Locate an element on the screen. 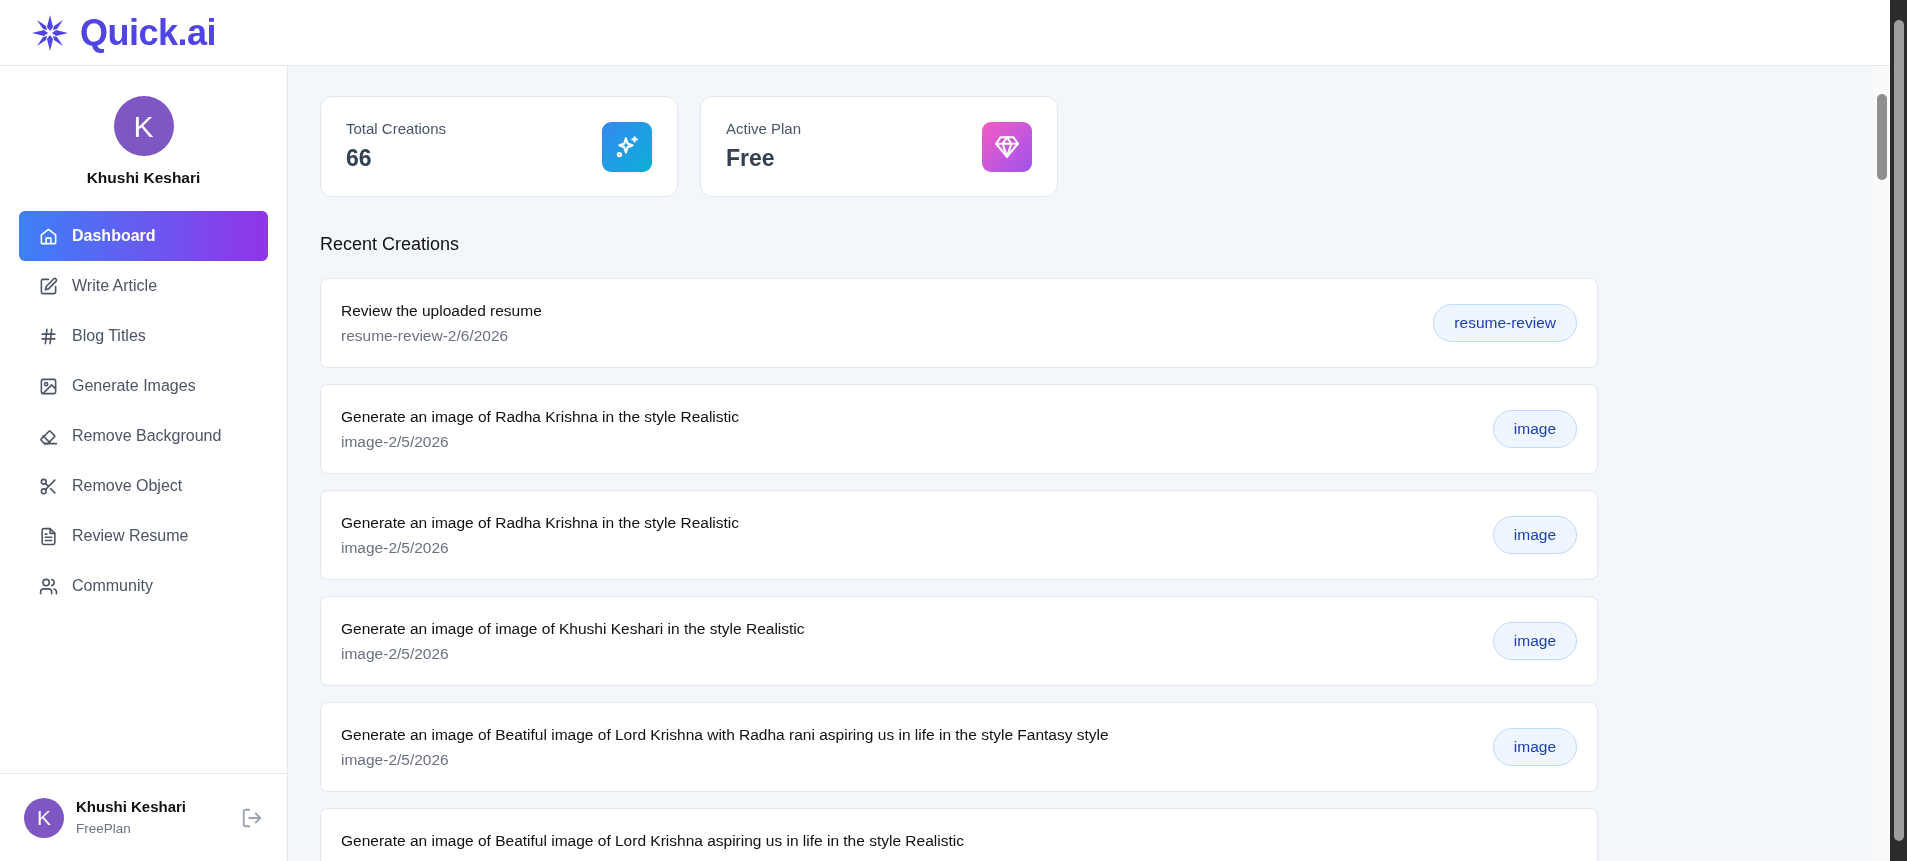 The height and width of the screenshot is (861, 1907). stat-label: Total Creations is located at coordinates (396, 129).